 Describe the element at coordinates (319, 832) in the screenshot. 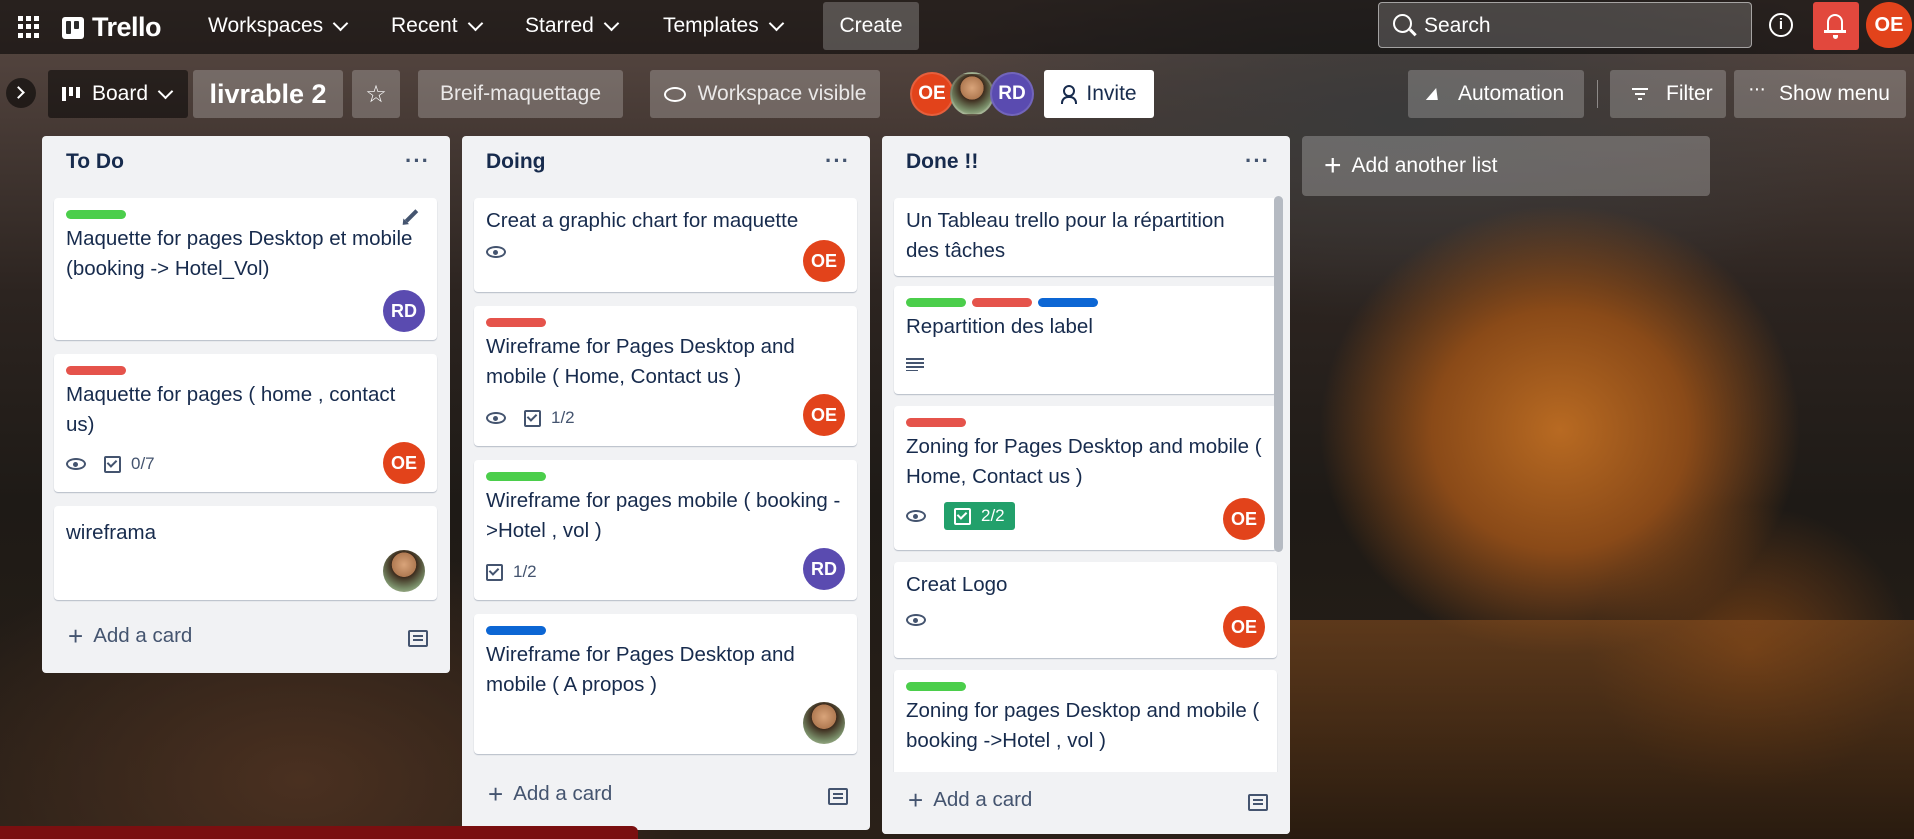

I see `browser-status-bar` at that location.